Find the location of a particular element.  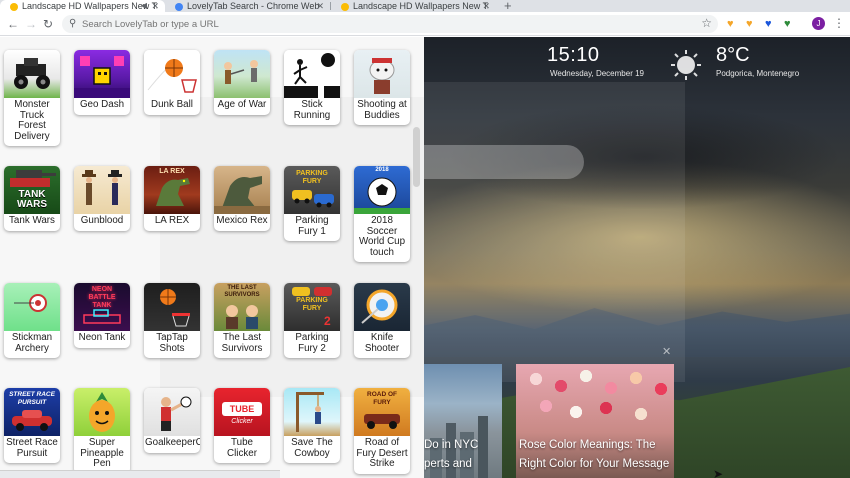

game-card: Geo Dash is located at coordinates (102, 82).